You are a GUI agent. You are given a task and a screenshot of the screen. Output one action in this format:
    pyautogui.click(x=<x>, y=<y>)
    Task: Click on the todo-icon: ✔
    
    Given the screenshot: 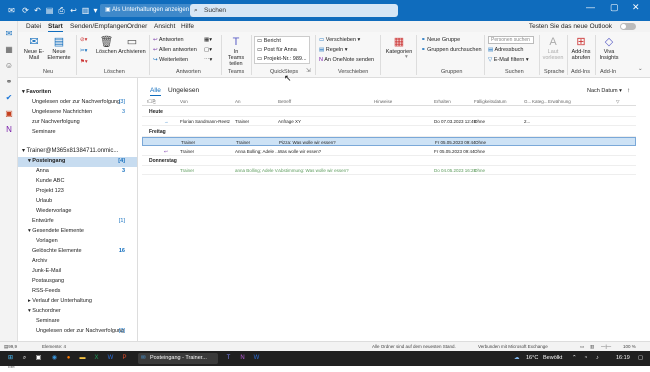 What is the action you would take?
    pyautogui.click(x=9, y=98)
    